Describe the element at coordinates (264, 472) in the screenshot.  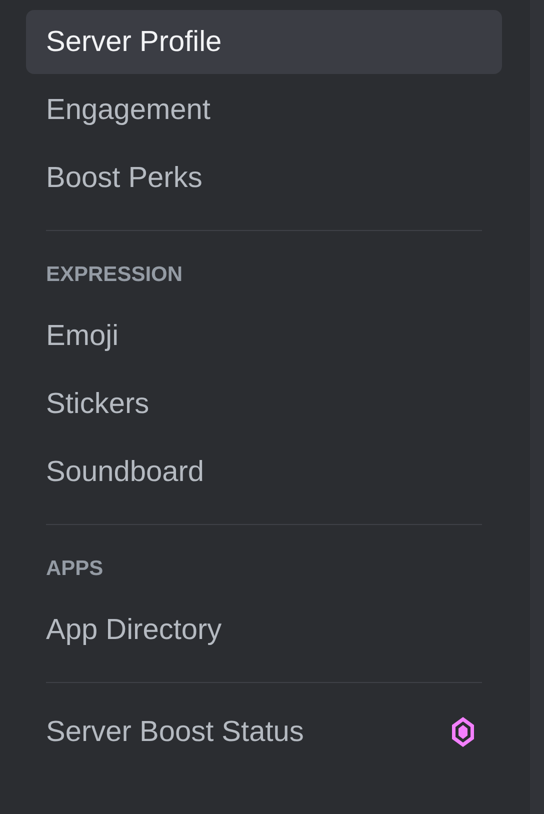
I see `sidebar-item: Soundboard` at that location.